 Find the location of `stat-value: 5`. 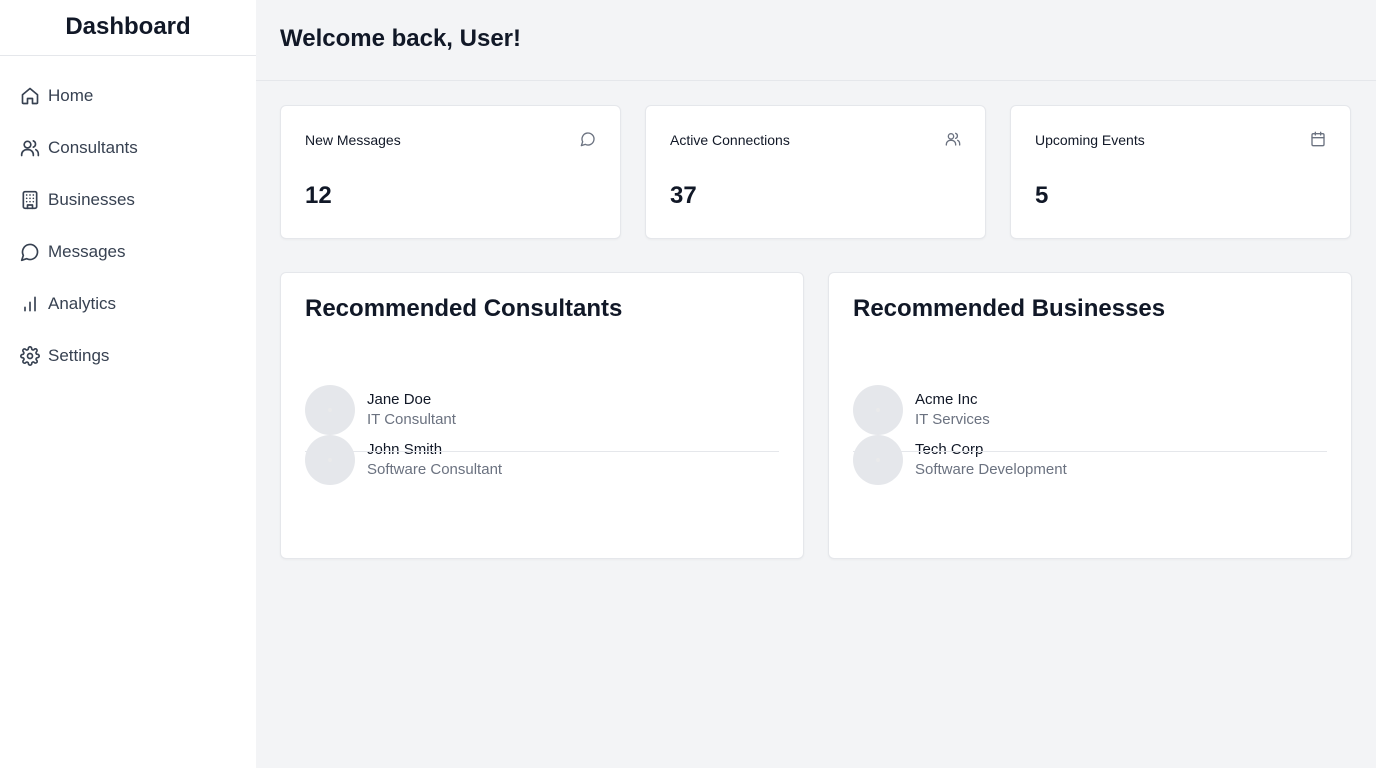

stat-value: 5 is located at coordinates (1042, 195).